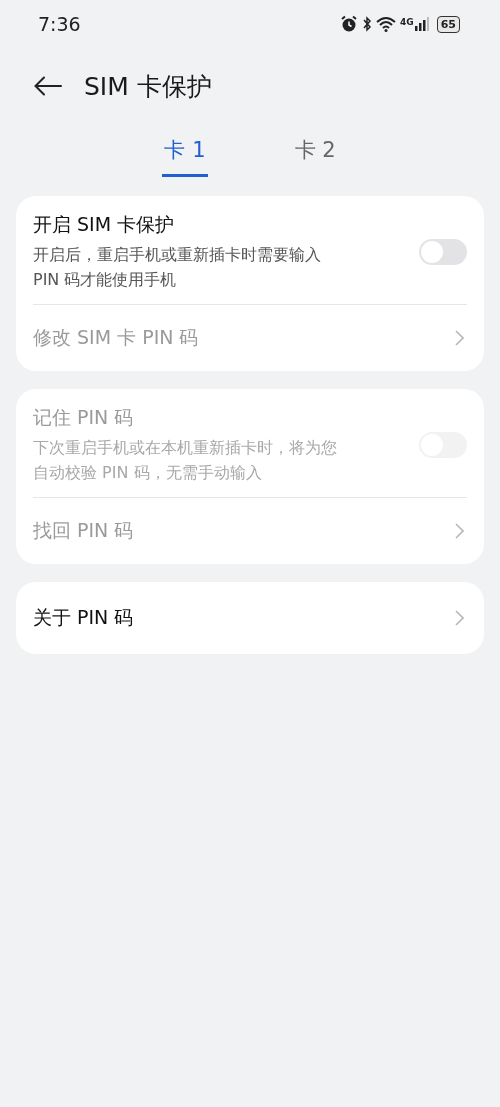  I want to click on setting-title: 记住 PIN 码, so click(84, 417).